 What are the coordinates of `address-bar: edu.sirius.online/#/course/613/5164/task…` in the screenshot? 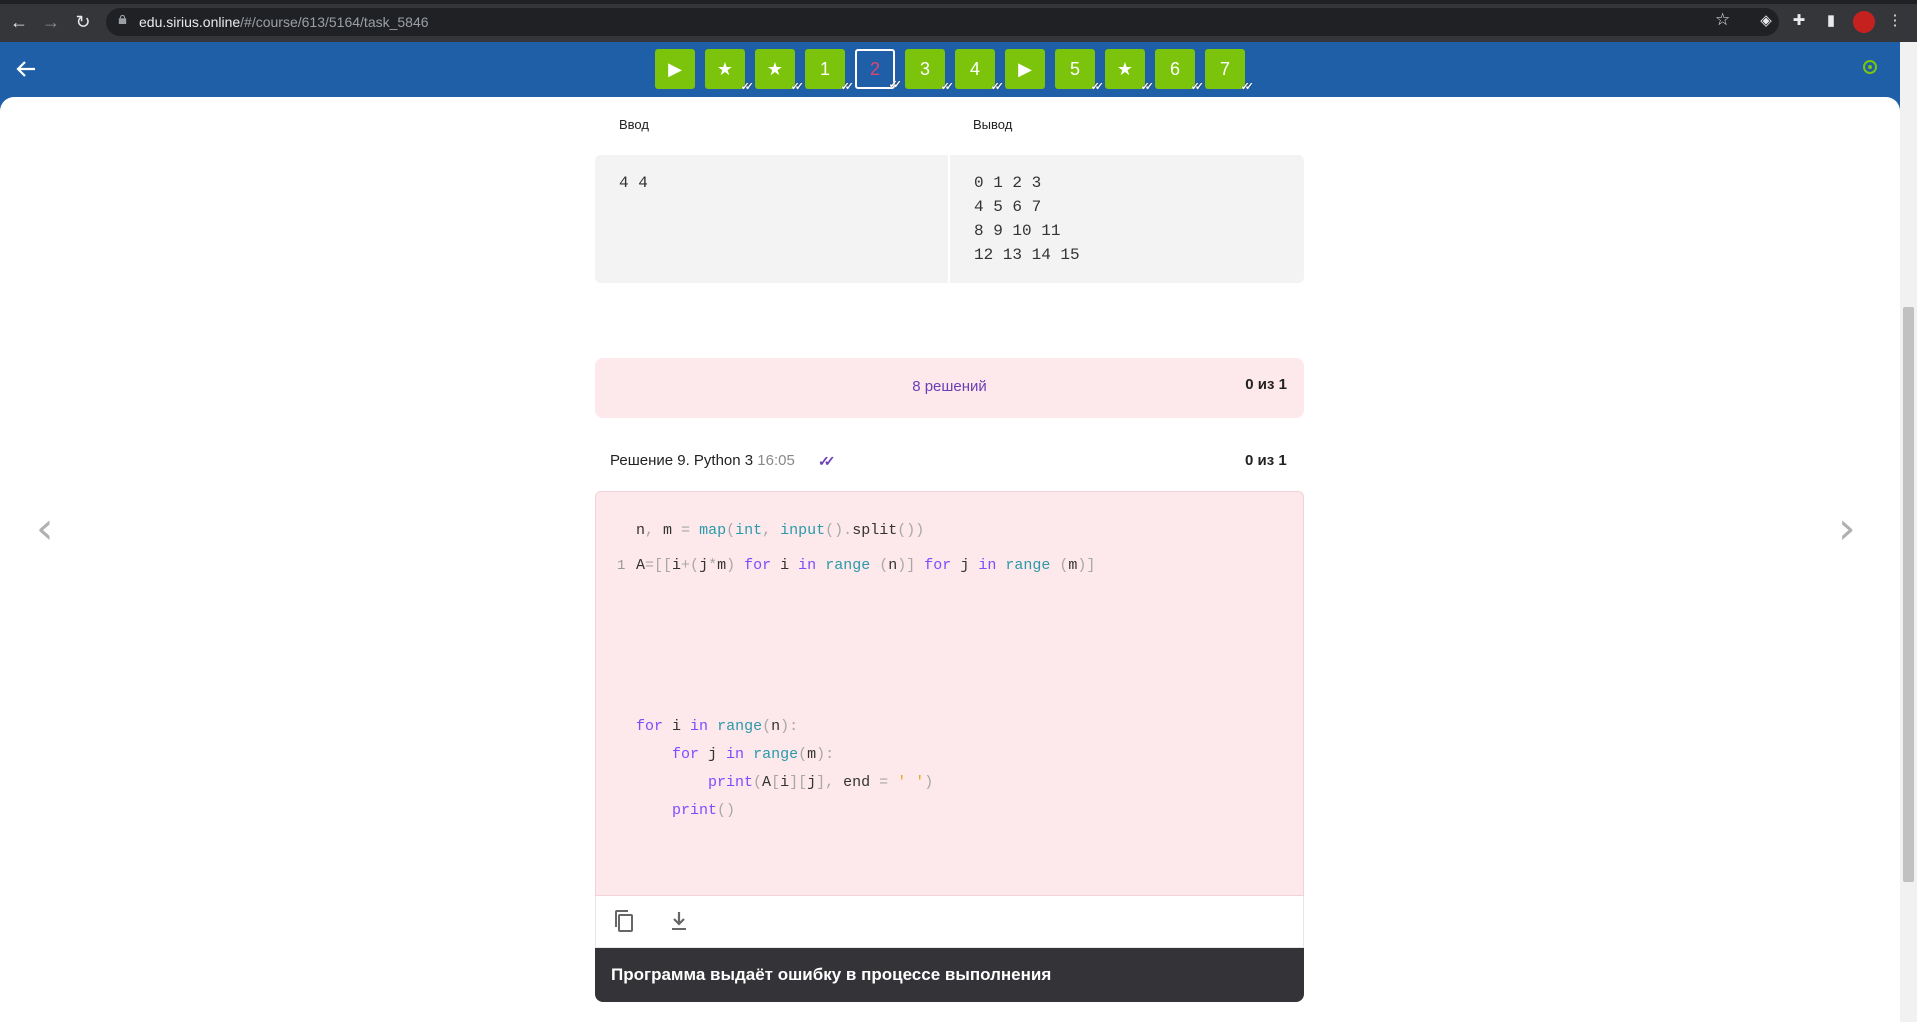 It's located at (942, 22).